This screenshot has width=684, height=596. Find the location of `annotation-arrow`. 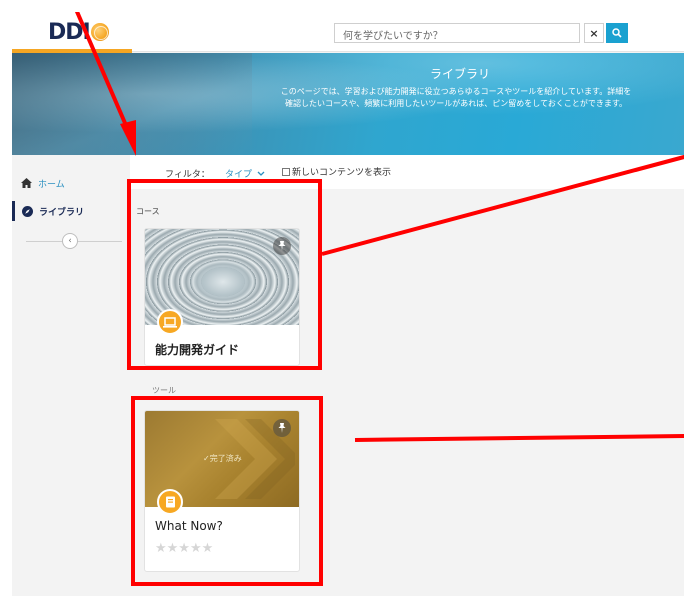

annotation-arrow is located at coordinates (105, 84).